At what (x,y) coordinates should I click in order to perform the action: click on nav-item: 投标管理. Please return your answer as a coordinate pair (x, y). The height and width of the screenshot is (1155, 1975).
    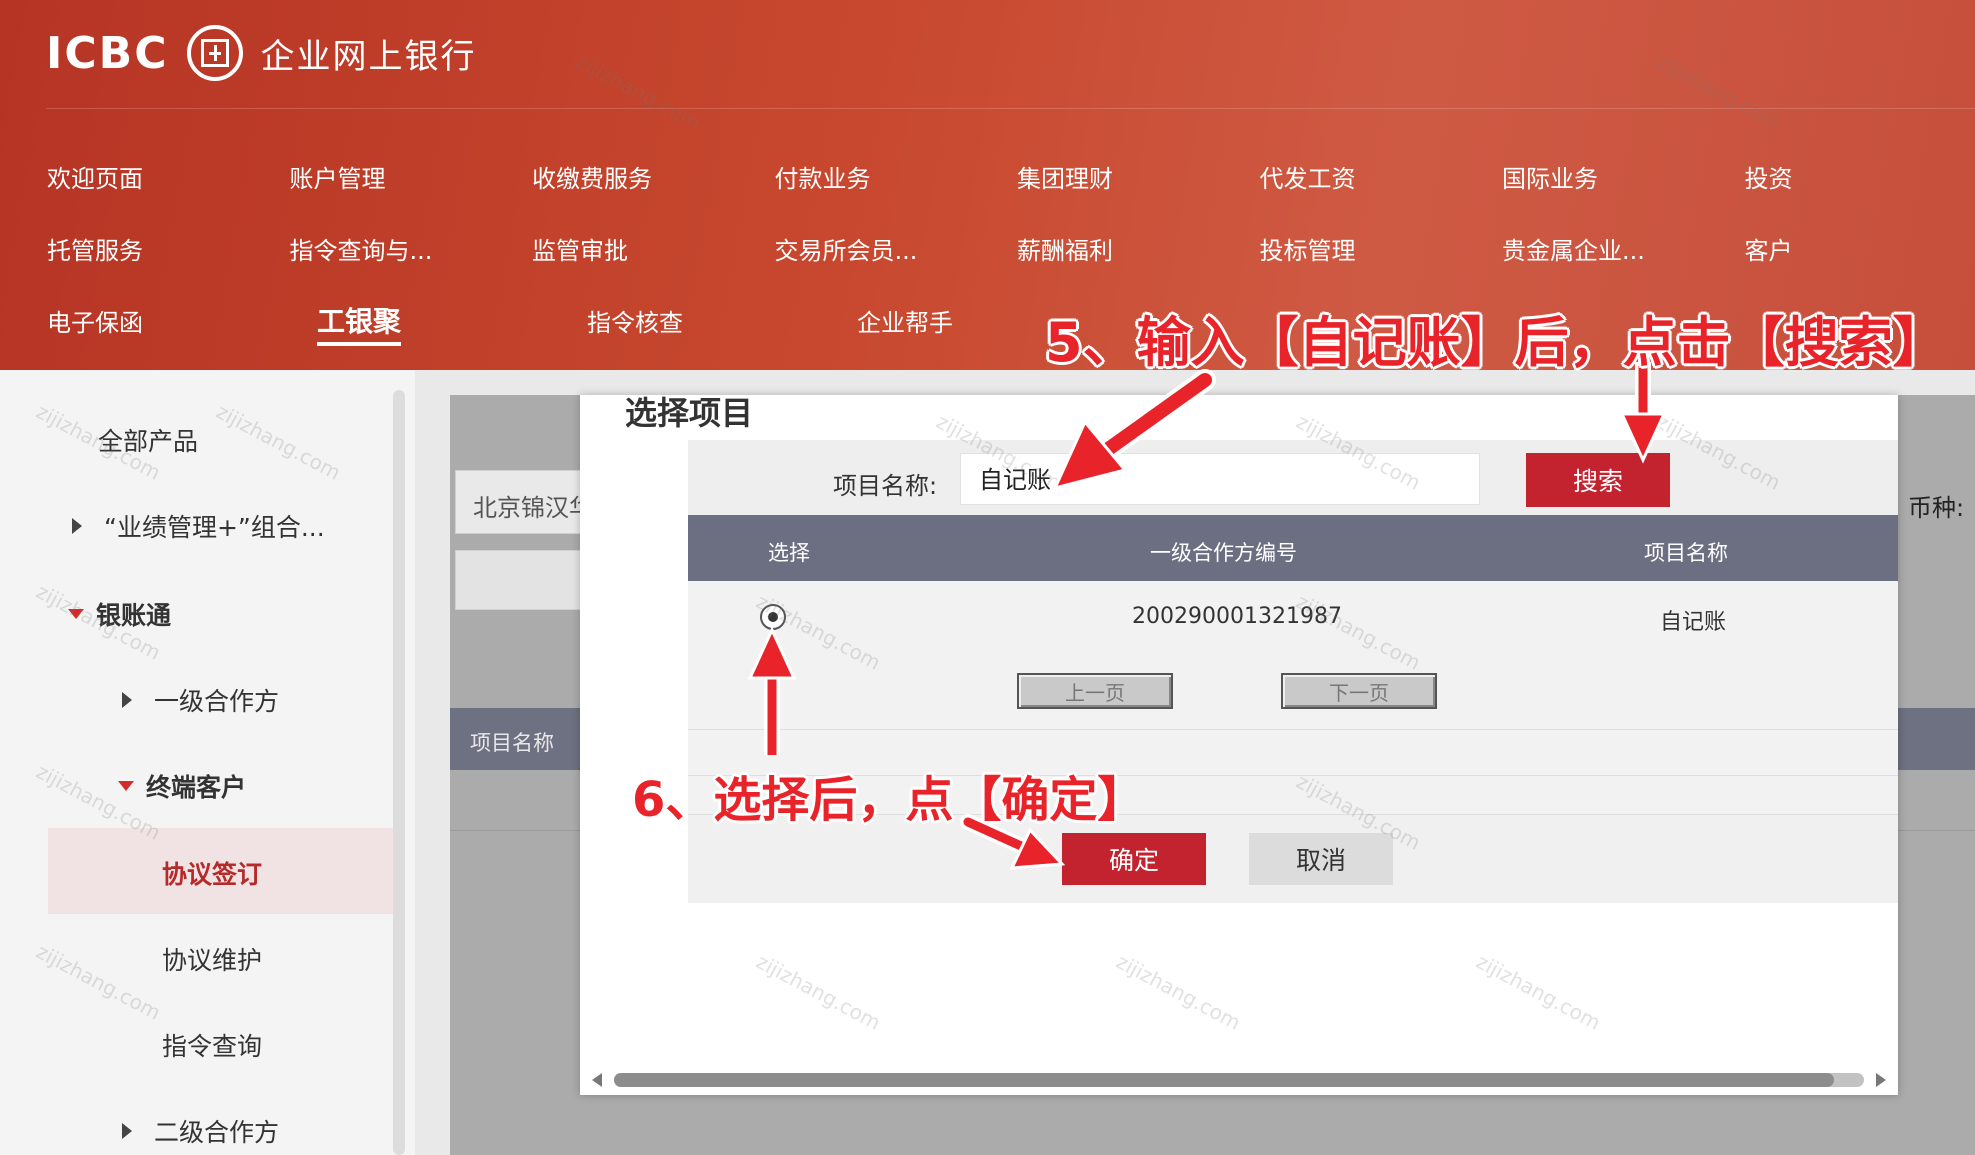
    Looking at the image, I should click on (1381, 248).